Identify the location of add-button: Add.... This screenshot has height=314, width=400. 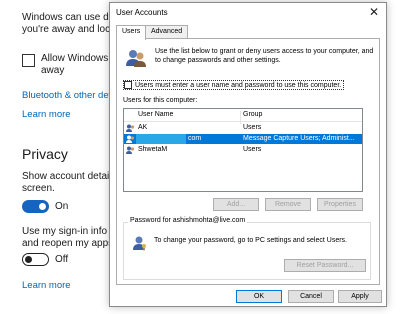
(236, 204).